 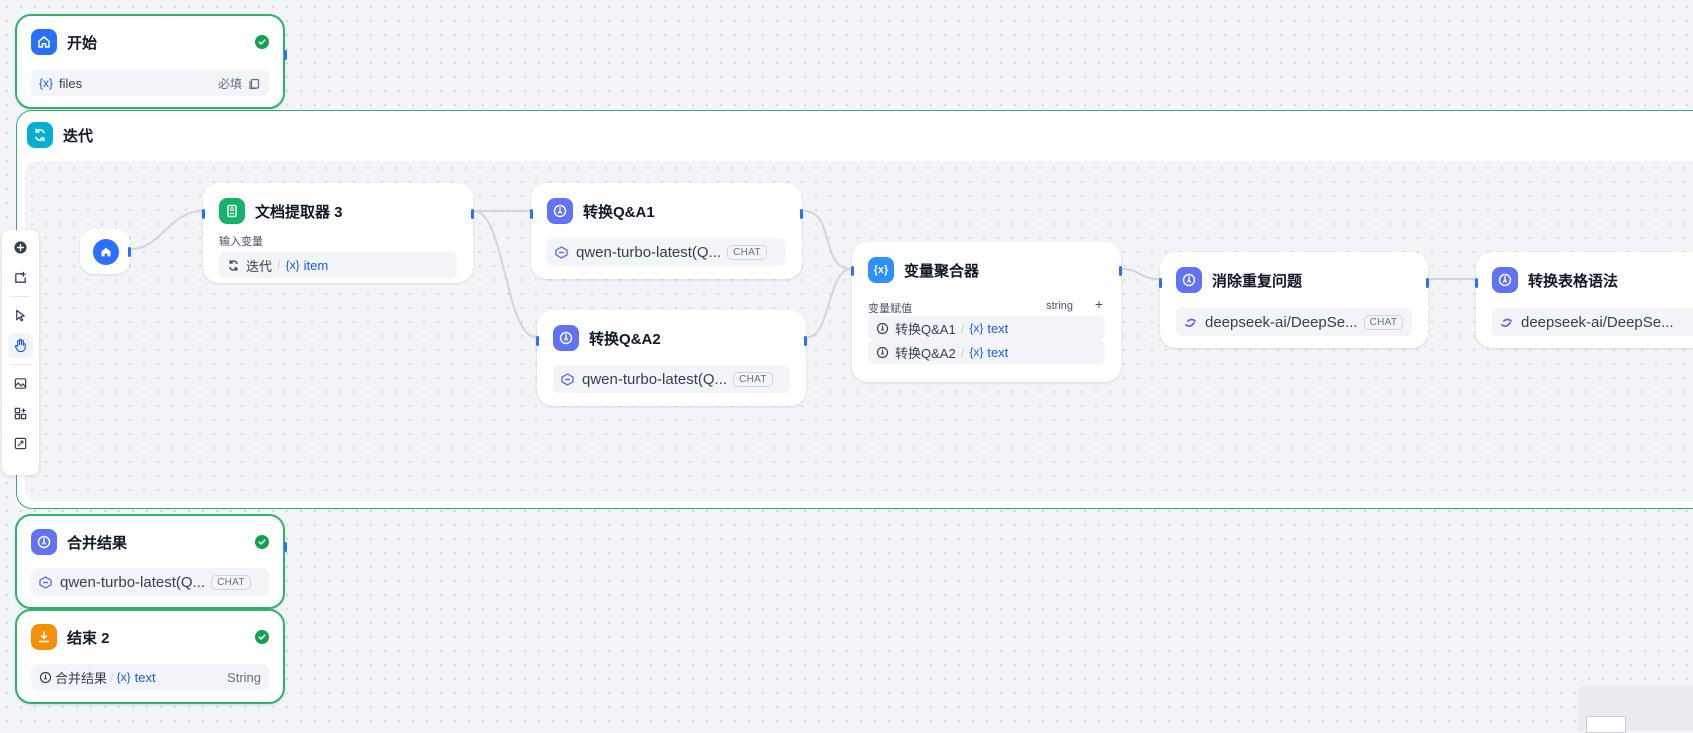 What do you see at coordinates (338, 233) in the screenshot?
I see `doc-extractor-node: 文档提取器 3 输入变量 迭代 / {x} item` at bounding box center [338, 233].